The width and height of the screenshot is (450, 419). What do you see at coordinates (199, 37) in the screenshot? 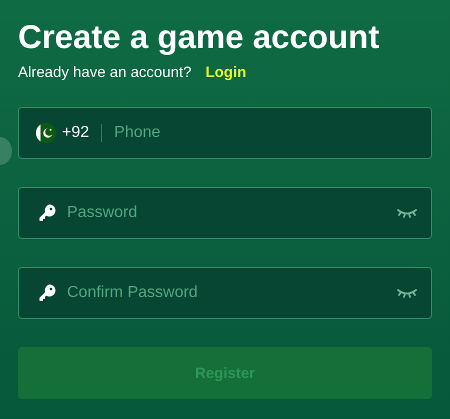
I see `page-title: Create a game account` at bounding box center [199, 37].